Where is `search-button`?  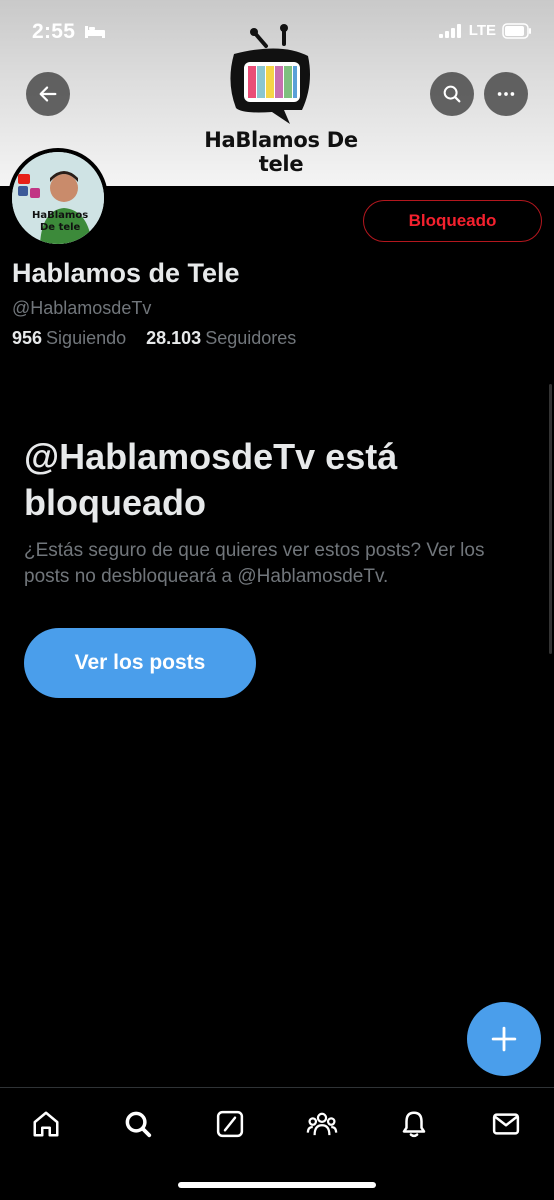
search-button is located at coordinates (452, 94).